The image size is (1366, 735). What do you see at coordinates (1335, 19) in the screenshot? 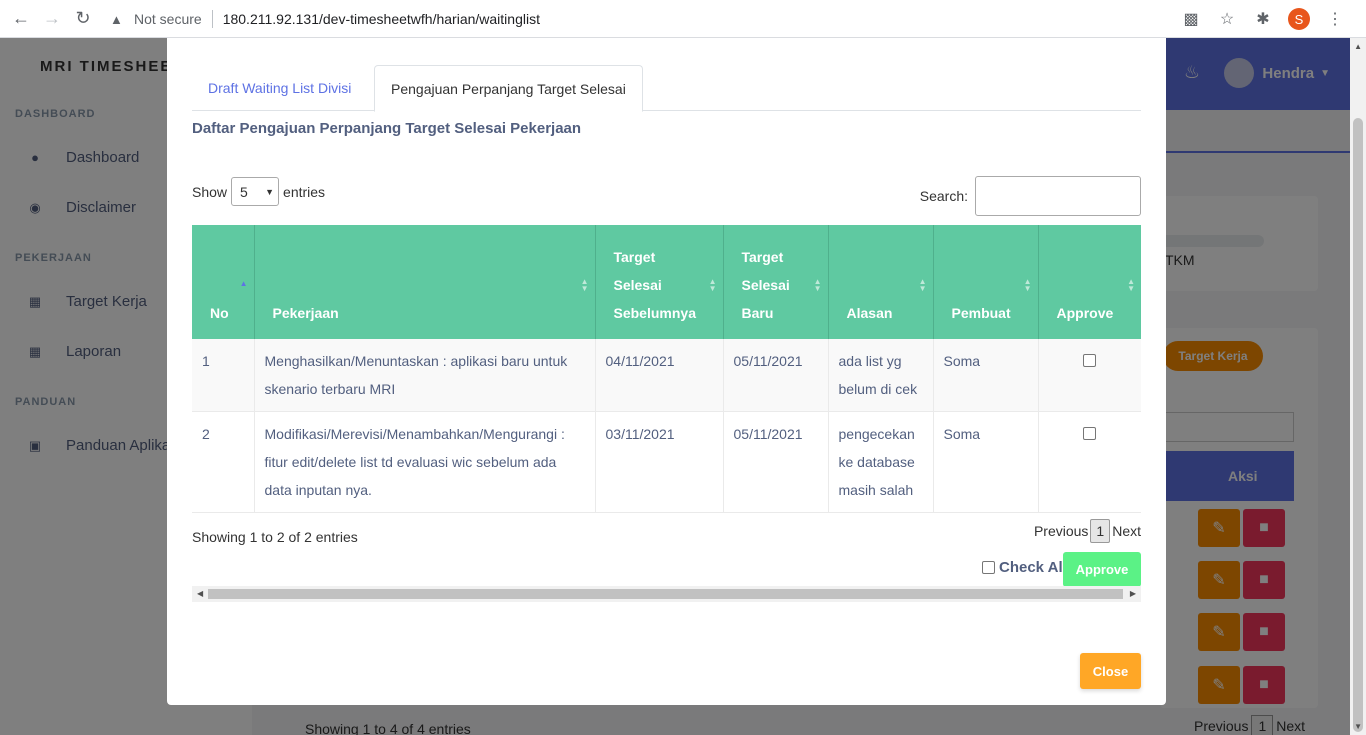
I see `menu-dots-icon: ⋮` at bounding box center [1335, 19].